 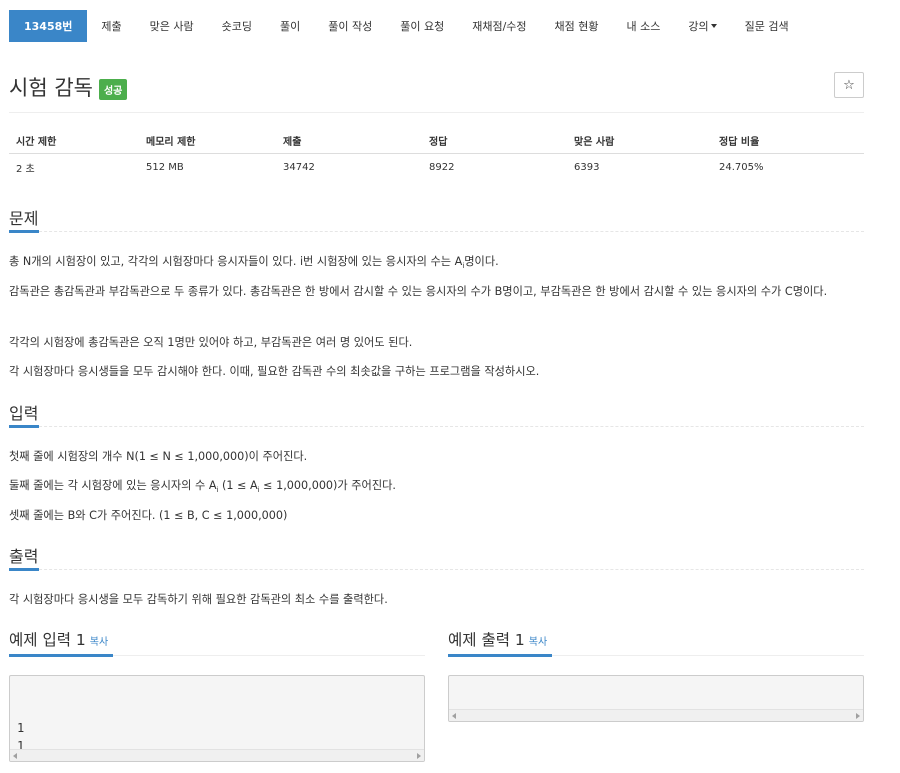 I want to click on nav-tab-11: 질문 검색, so click(x=767, y=26).